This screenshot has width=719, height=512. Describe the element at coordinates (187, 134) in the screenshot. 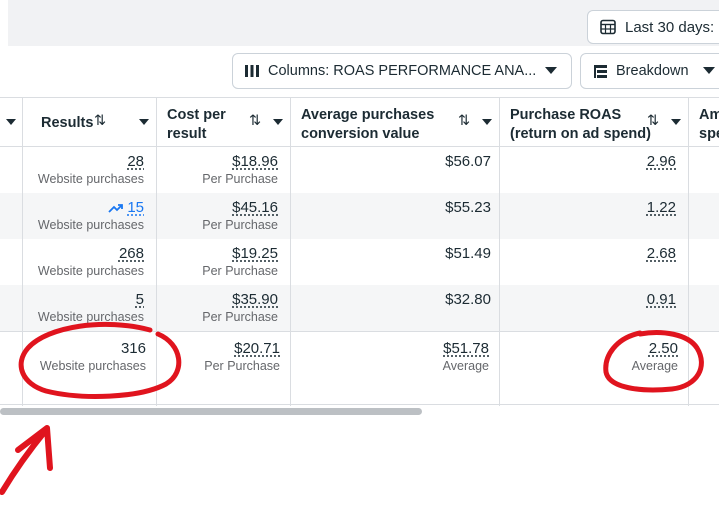

I see `header-cost-line2: result` at that location.